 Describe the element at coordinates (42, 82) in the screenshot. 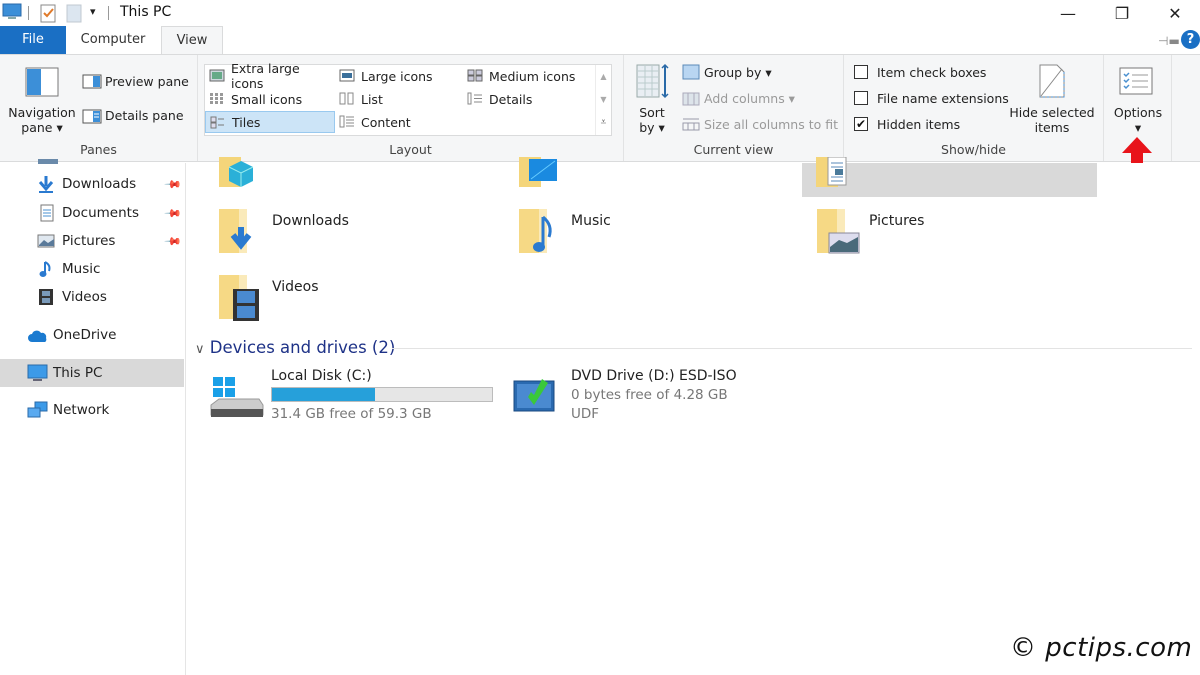

I see `navigation-pane-icon` at that location.